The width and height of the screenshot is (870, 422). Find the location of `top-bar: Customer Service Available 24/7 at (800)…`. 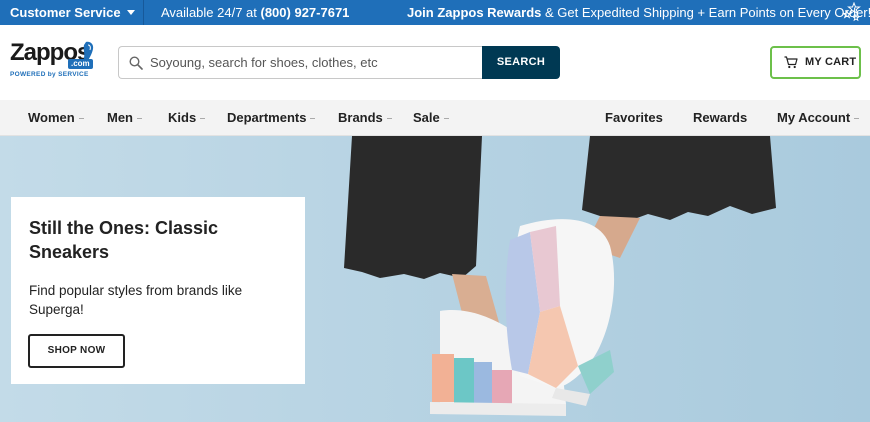

top-bar: Customer Service Available 24/7 at (800)… is located at coordinates (435, 12).